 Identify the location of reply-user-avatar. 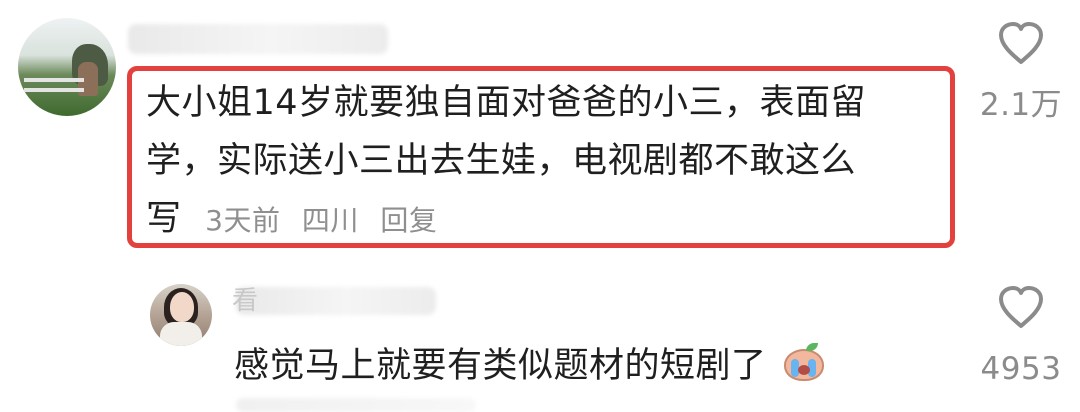
(181, 315).